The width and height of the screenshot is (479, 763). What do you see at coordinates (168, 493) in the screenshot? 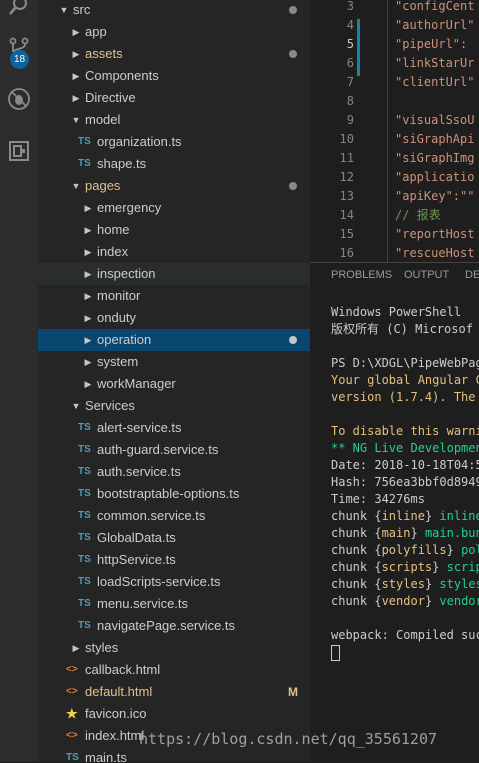
I see `explorer-item-label: bootstraptable-options.ts` at bounding box center [168, 493].